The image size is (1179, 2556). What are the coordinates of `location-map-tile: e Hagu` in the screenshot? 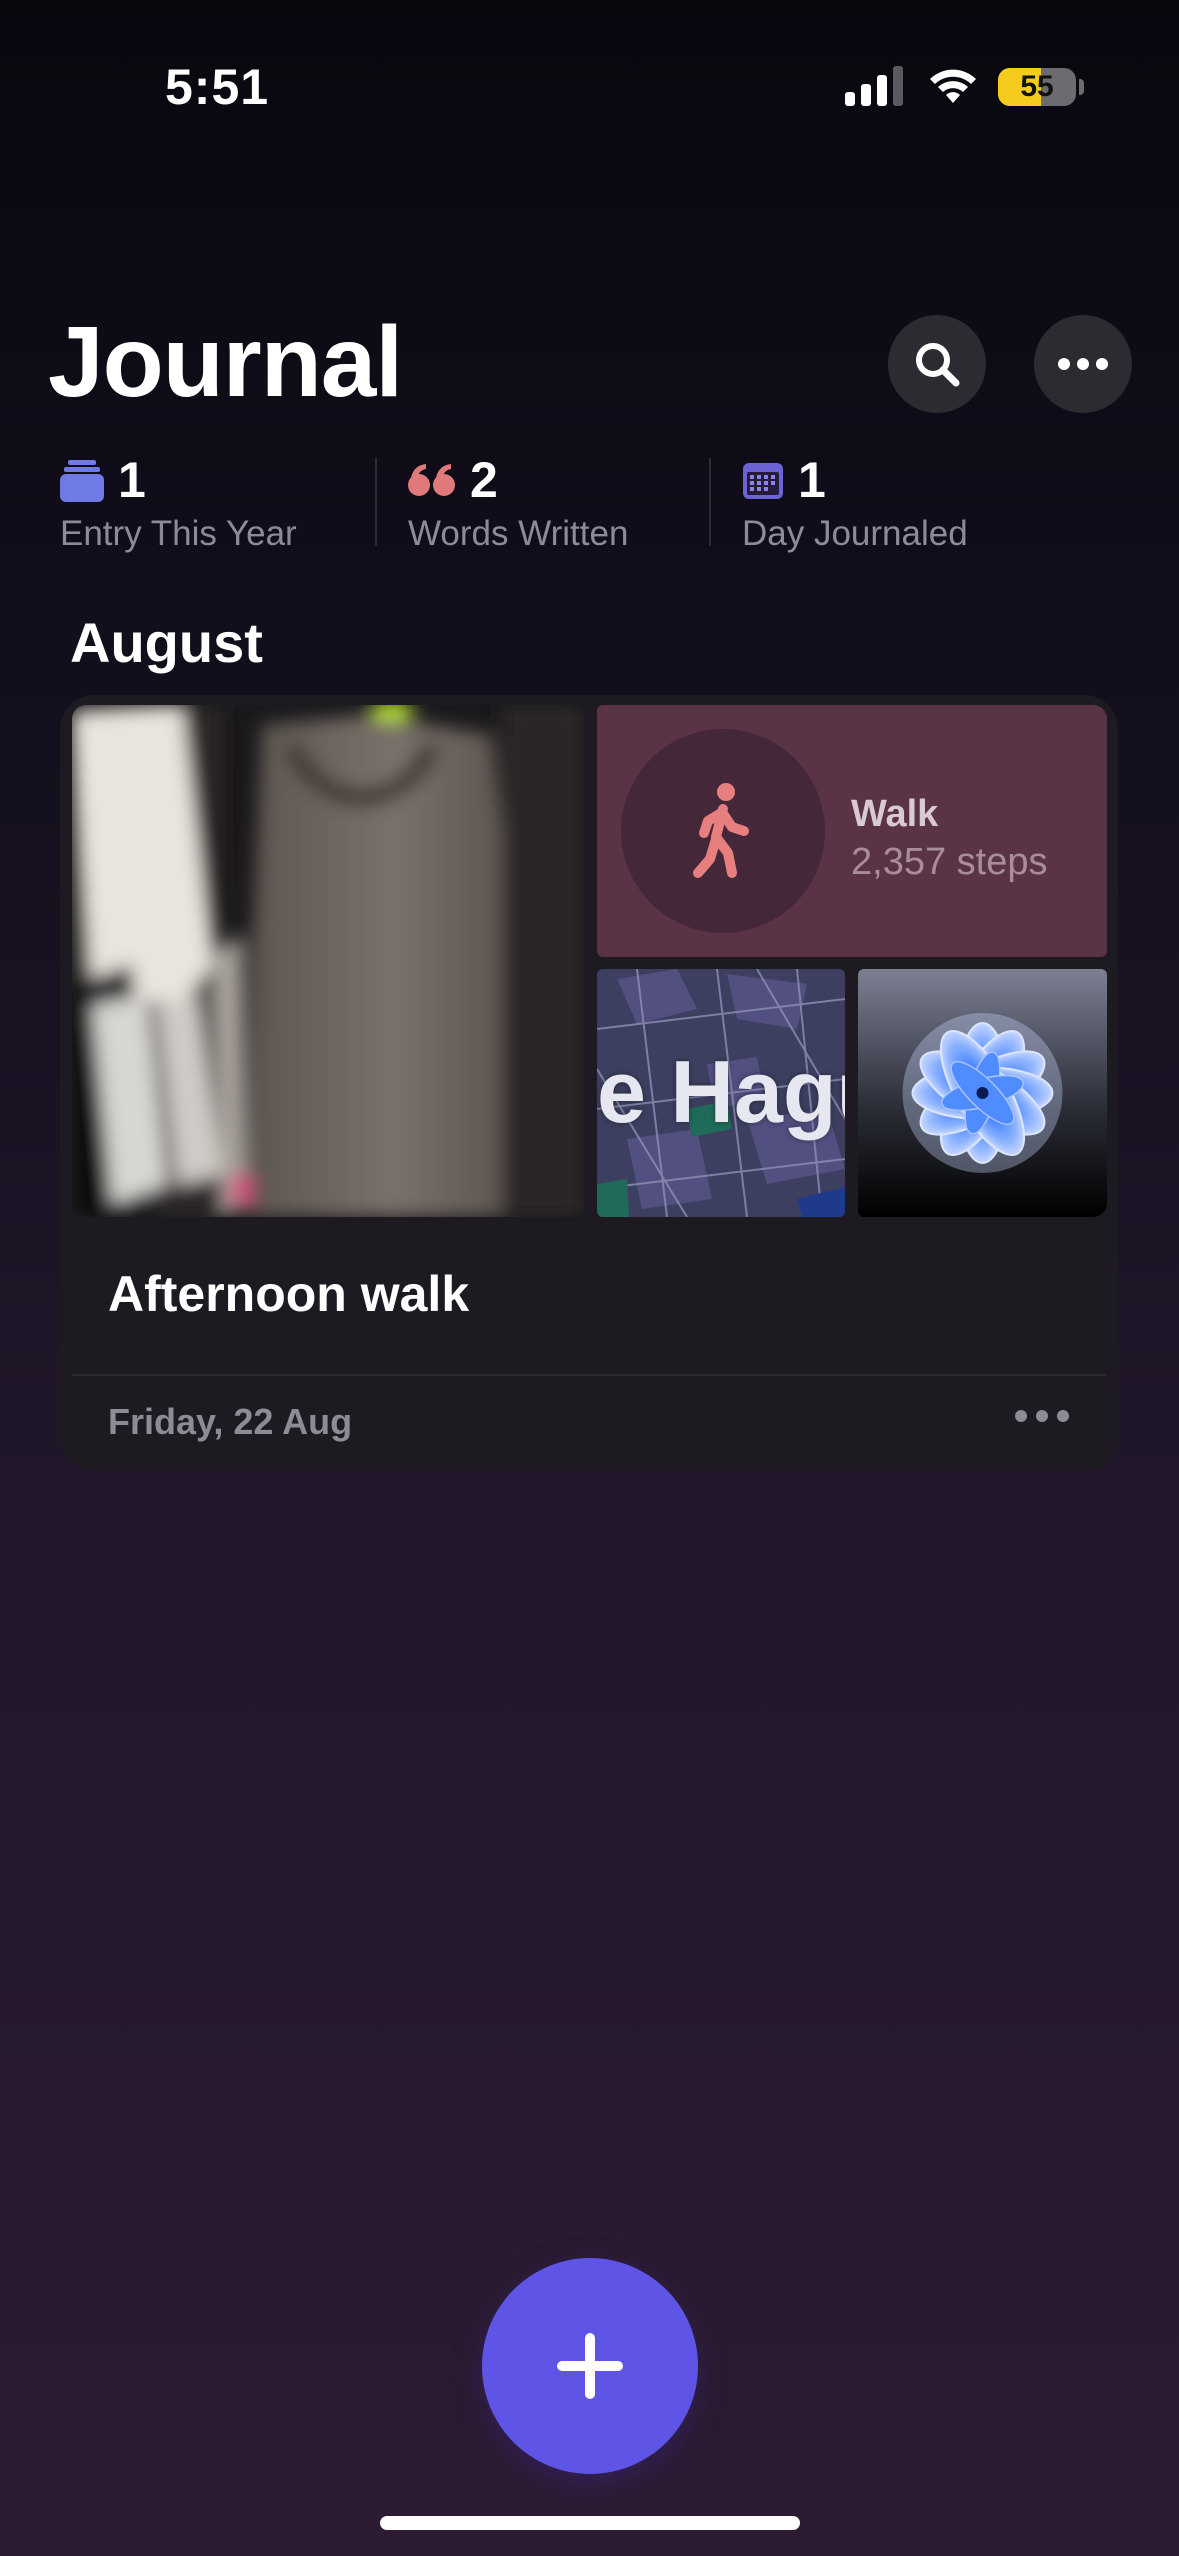 It's located at (721, 1093).